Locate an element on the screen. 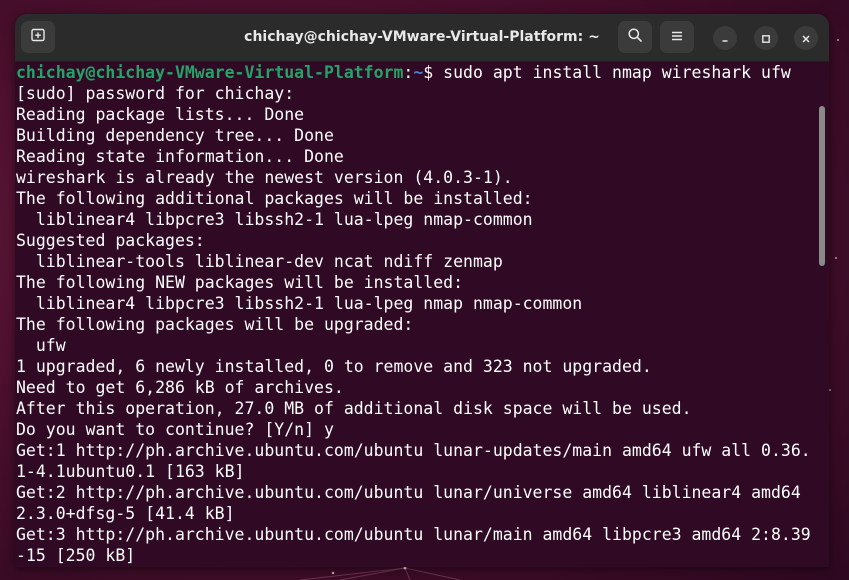  minimize-button is located at coordinates (725, 38).